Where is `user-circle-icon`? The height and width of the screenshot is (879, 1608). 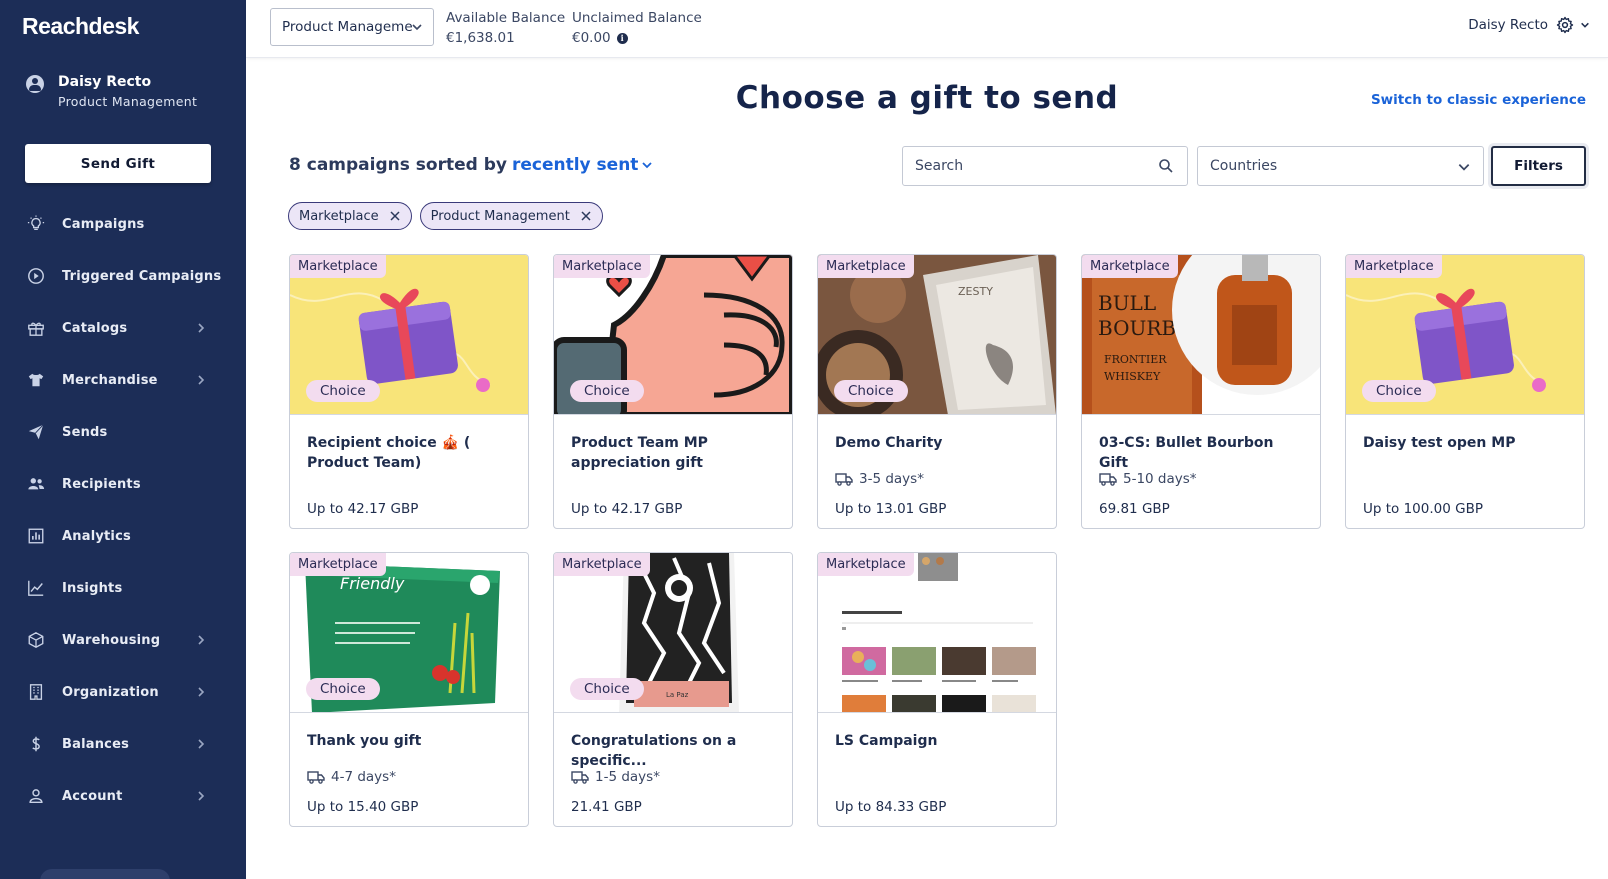 user-circle-icon is located at coordinates (35, 84).